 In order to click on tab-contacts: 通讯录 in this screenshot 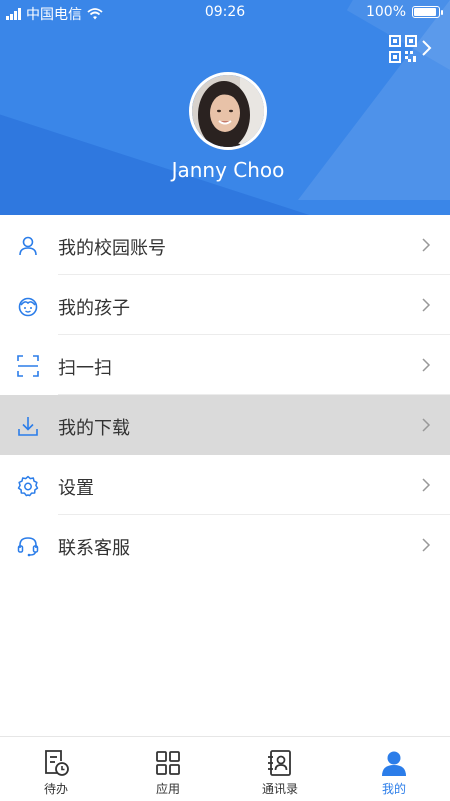, I will do `click(280, 769)`.